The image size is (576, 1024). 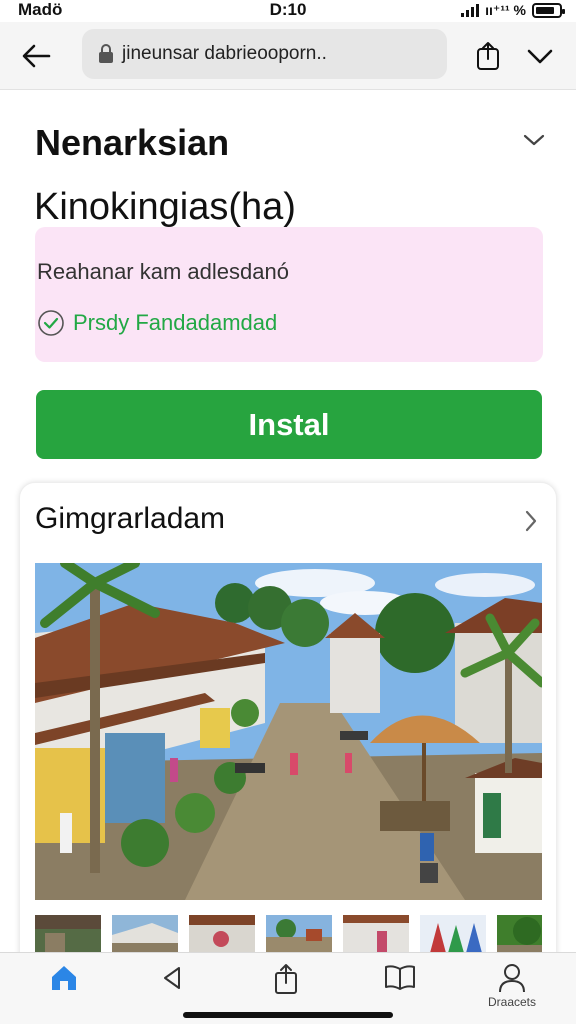 I want to click on app-title: Nenarksian, so click(x=132, y=142).